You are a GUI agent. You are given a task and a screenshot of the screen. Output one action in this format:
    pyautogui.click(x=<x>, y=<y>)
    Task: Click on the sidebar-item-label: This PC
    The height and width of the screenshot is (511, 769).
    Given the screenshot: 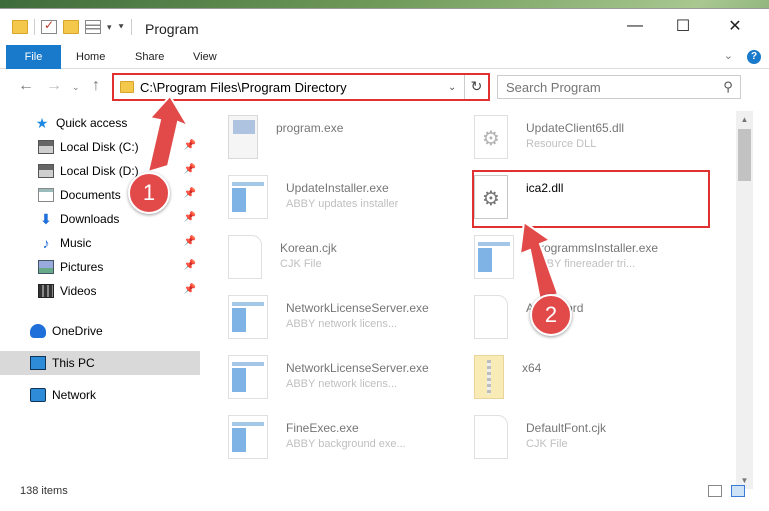 What is the action you would take?
    pyautogui.click(x=73, y=363)
    